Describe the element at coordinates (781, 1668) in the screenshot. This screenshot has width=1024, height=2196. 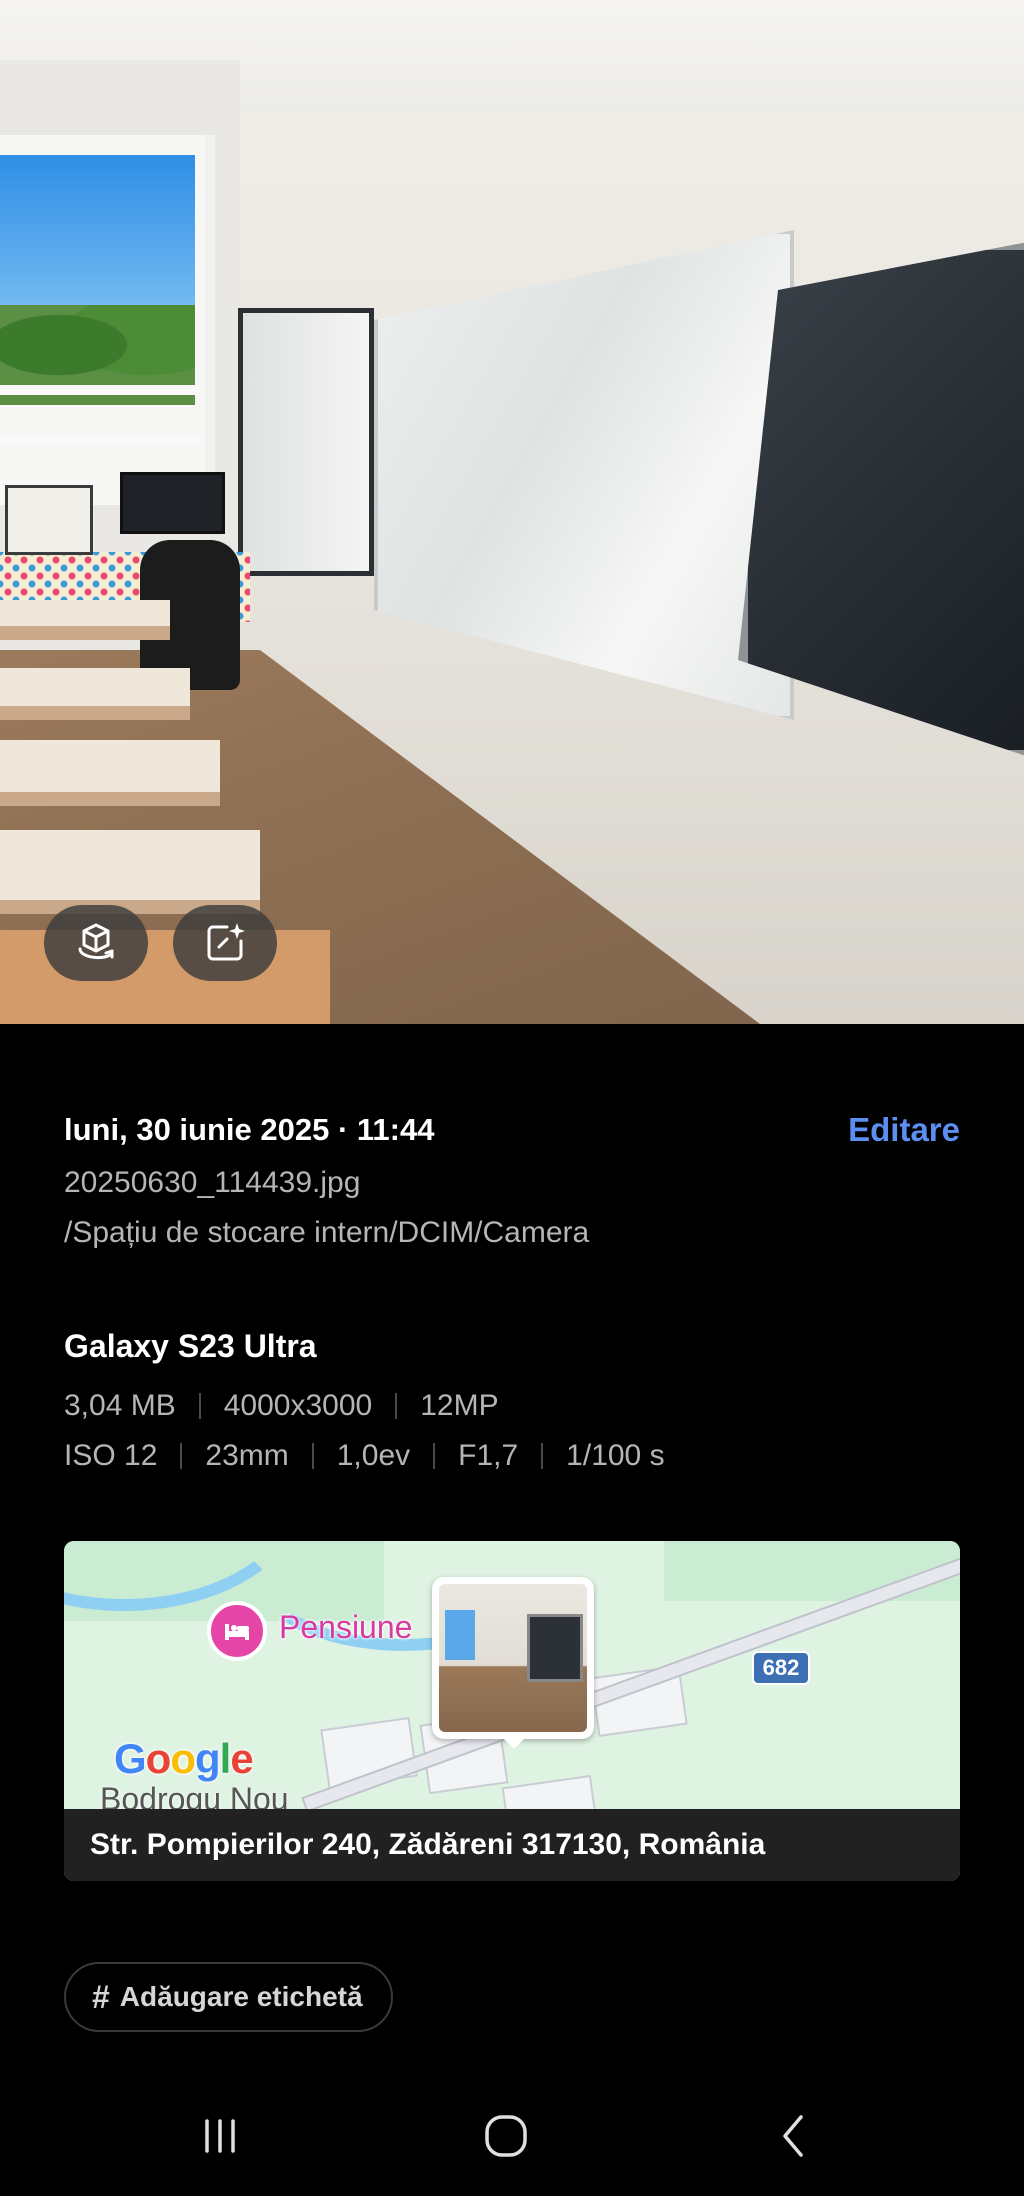
I see `route-badge: 682` at that location.